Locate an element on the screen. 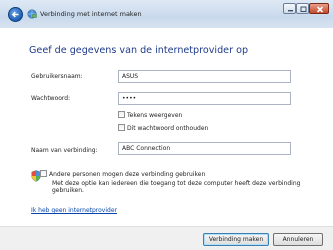 Image resolution: width=333 pixels, height=250 pixels. dialog-footer: Verbinding maken Annuleren is located at coordinates (166, 238).